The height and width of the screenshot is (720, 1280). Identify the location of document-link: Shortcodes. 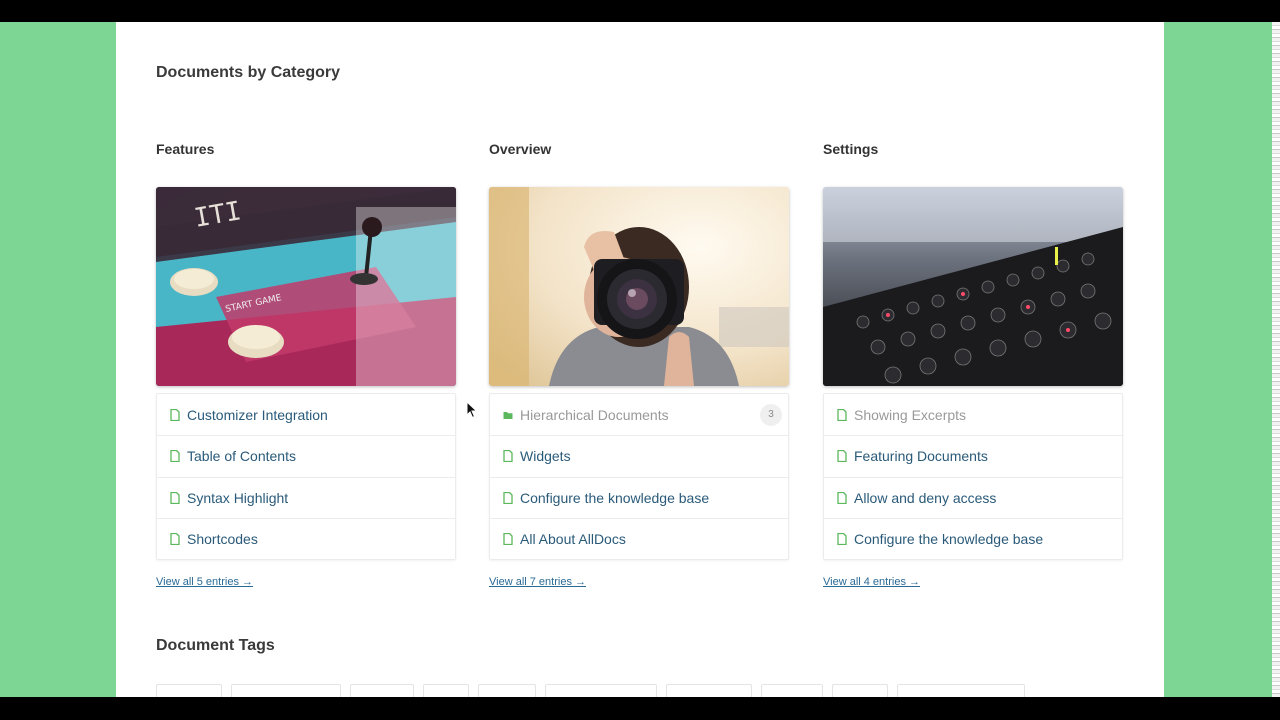
(222, 539).